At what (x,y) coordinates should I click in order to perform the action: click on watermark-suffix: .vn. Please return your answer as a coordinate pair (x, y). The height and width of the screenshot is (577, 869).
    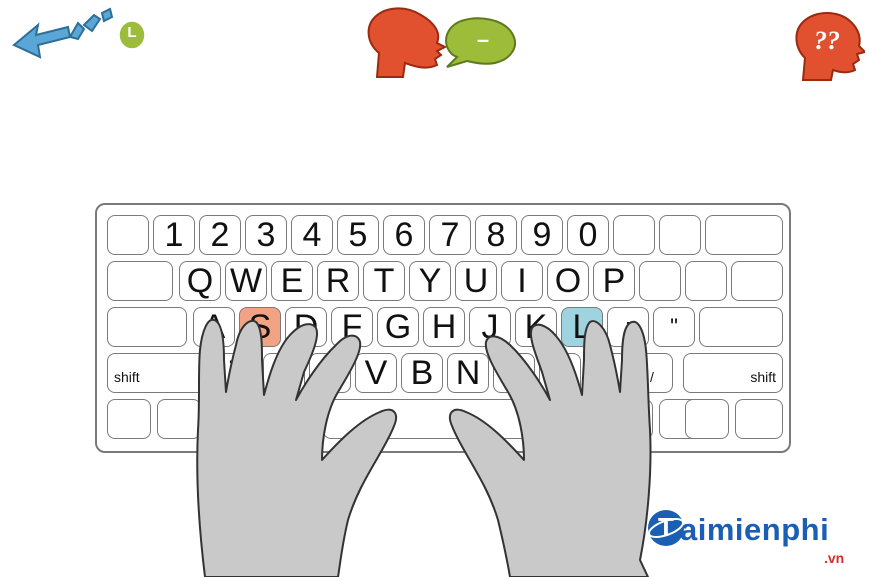
    Looking at the image, I should click on (834, 558).